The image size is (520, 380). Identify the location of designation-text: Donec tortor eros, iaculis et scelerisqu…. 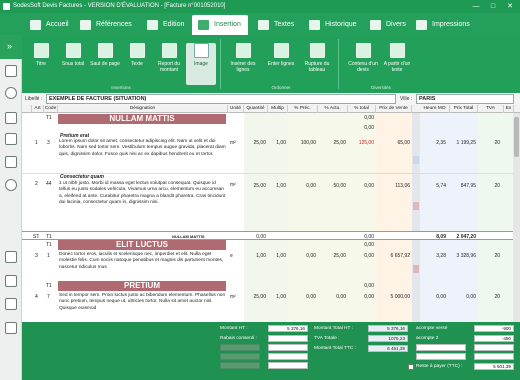
(143, 261).